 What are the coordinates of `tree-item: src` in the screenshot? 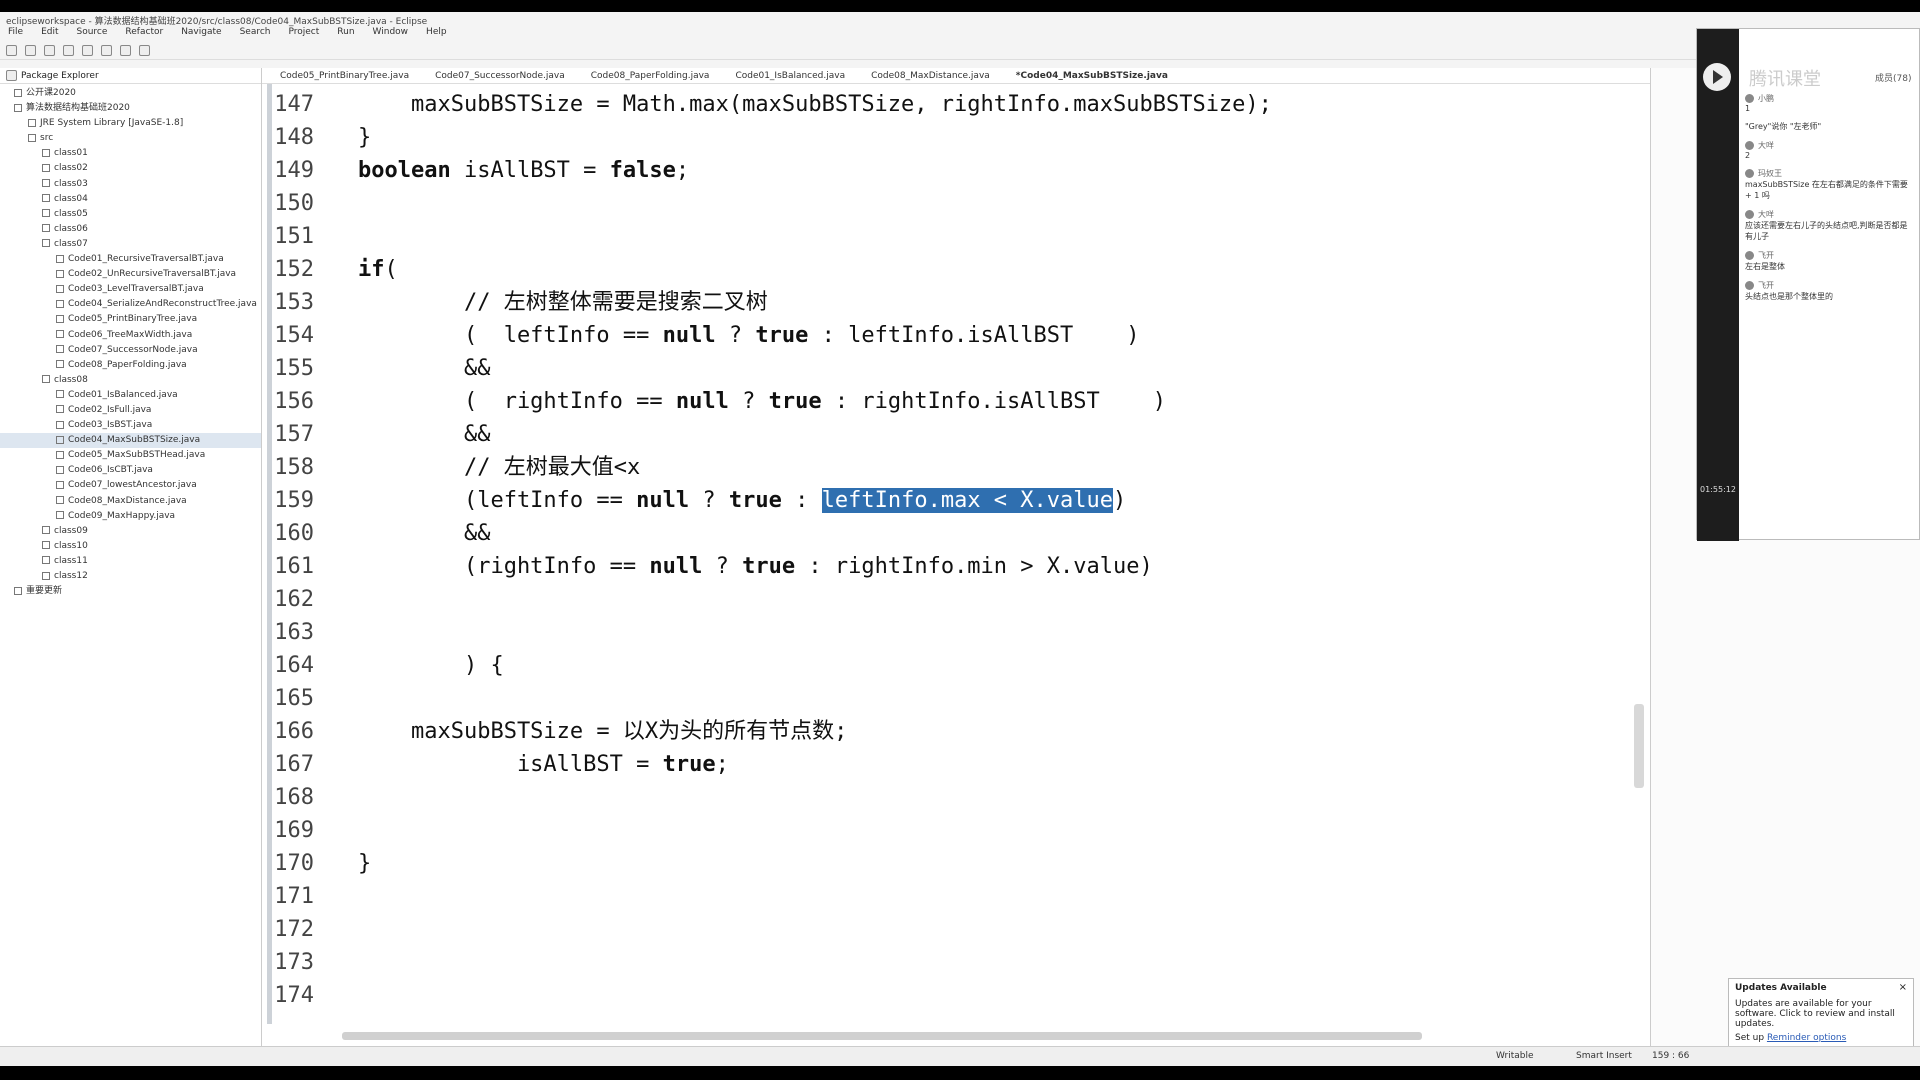 It's located at (130, 138).